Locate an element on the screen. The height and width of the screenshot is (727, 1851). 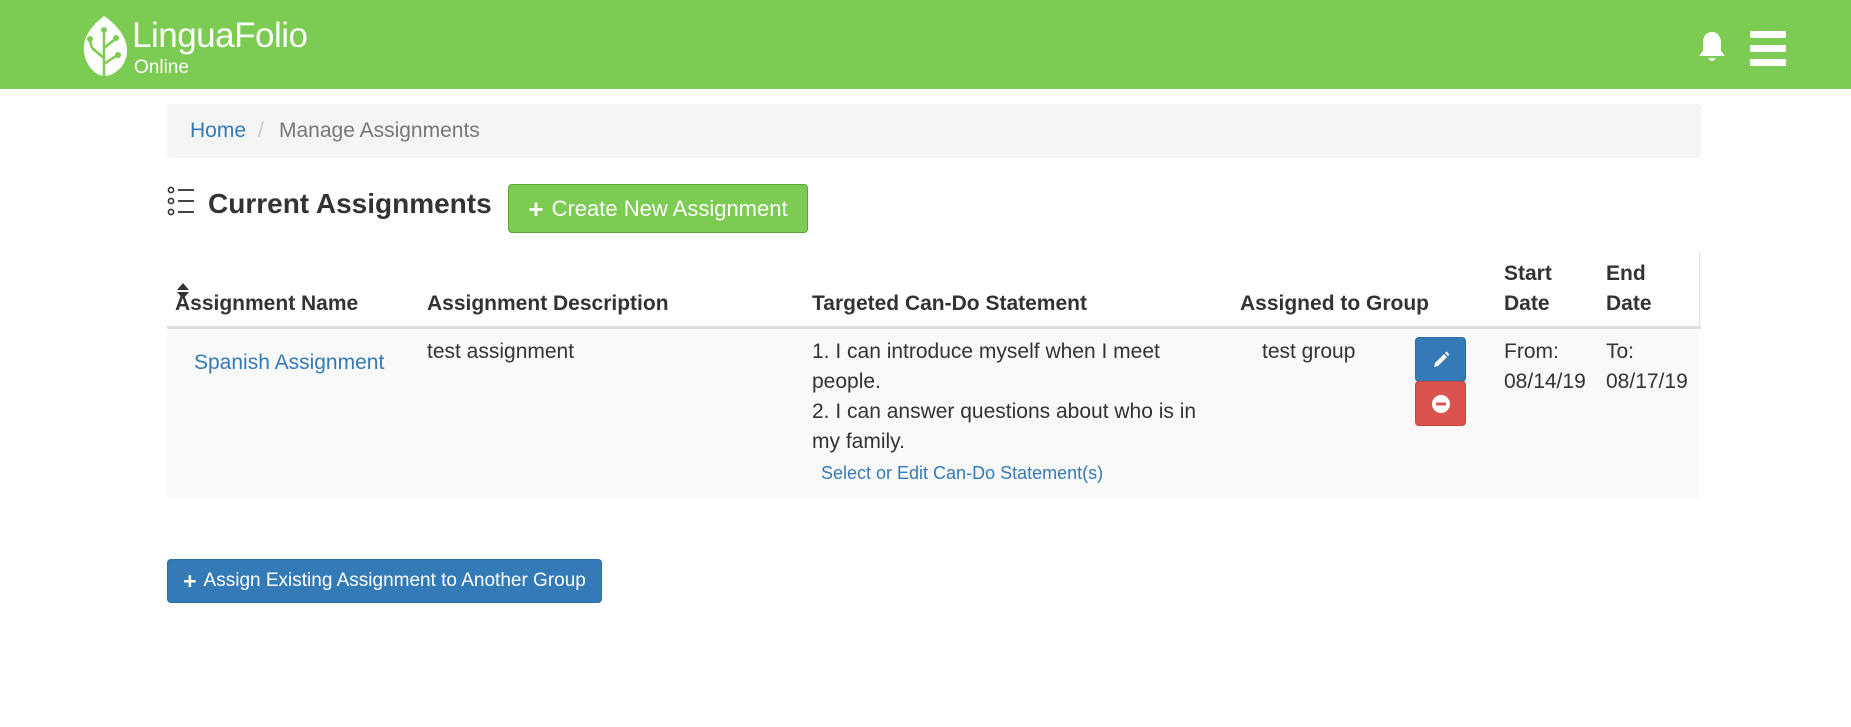
delete-assignment-button is located at coordinates (1440, 403).